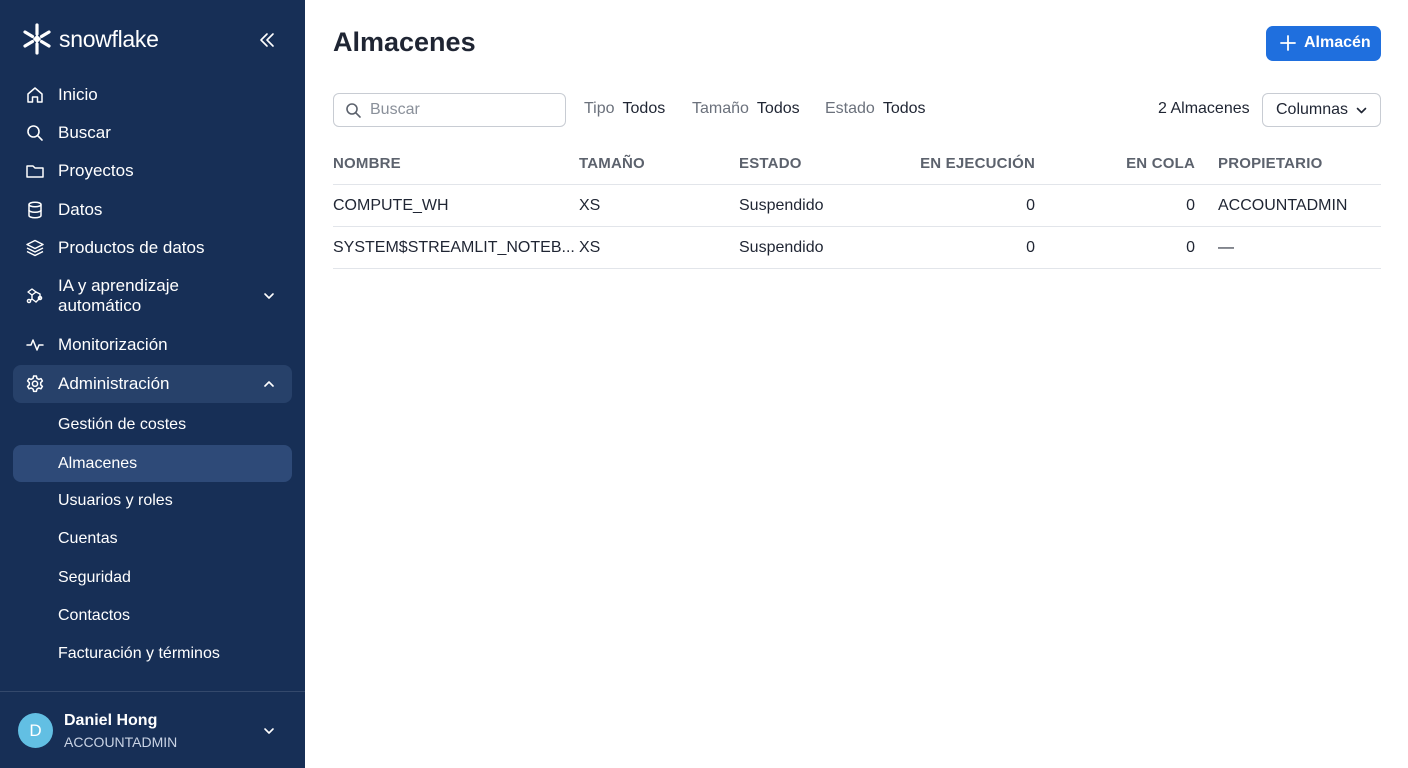 This screenshot has width=1408, height=768. I want to click on sidebar-item-label: Administración, so click(114, 383).